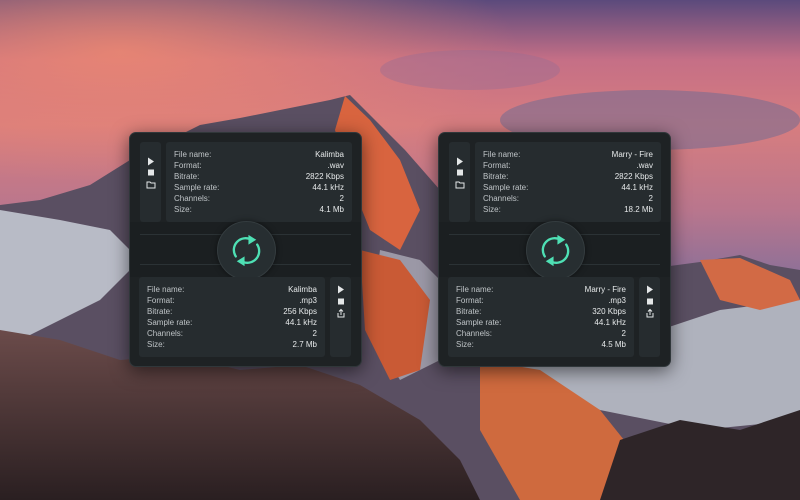 This screenshot has width=800, height=500. Describe the element at coordinates (638, 209) in the screenshot. I see `size-value: 18.2 Mb` at that location.